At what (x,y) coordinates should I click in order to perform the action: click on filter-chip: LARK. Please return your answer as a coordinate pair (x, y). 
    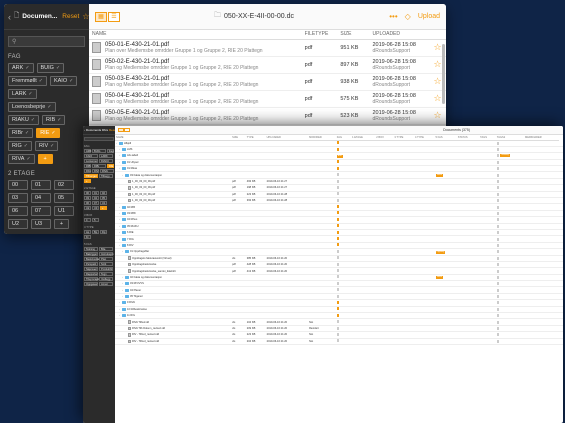
    Looking at the image, I should click on (106, 156).